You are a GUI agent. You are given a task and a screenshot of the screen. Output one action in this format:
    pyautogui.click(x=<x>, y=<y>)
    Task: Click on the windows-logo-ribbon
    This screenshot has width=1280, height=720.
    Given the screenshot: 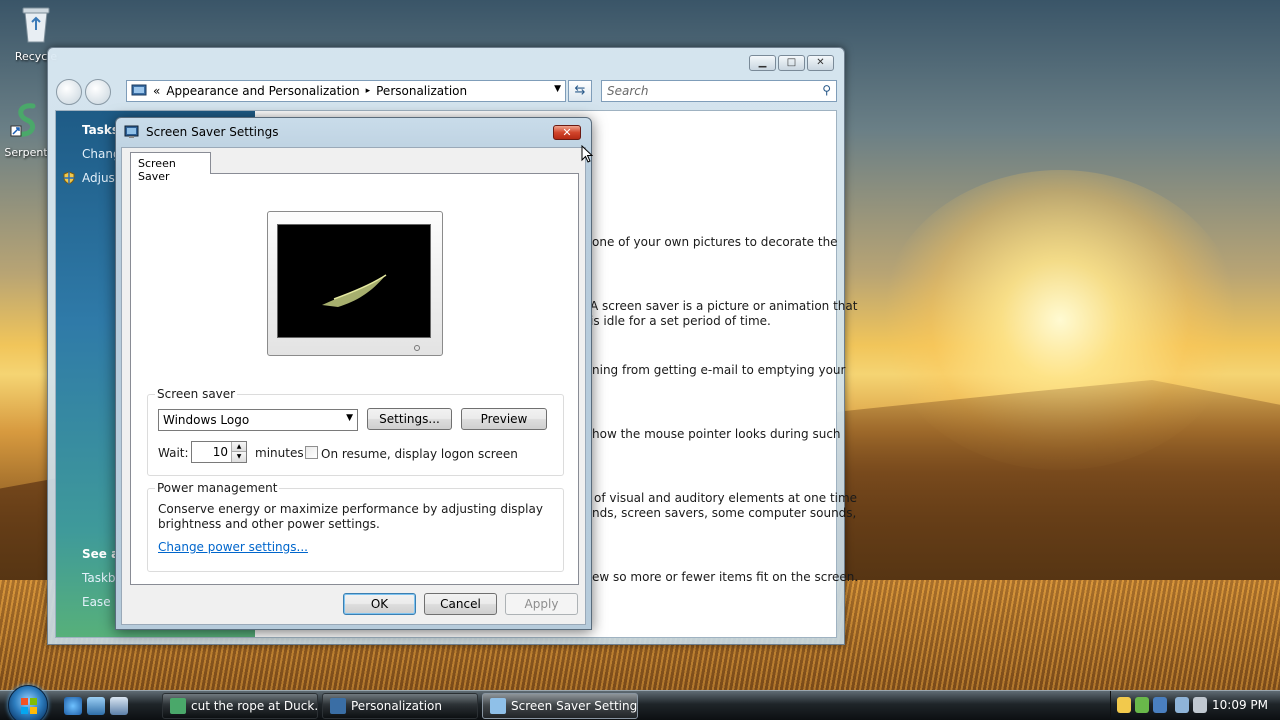 What is the action you would take?
    pyautogui.click(x=354, y=290)
    